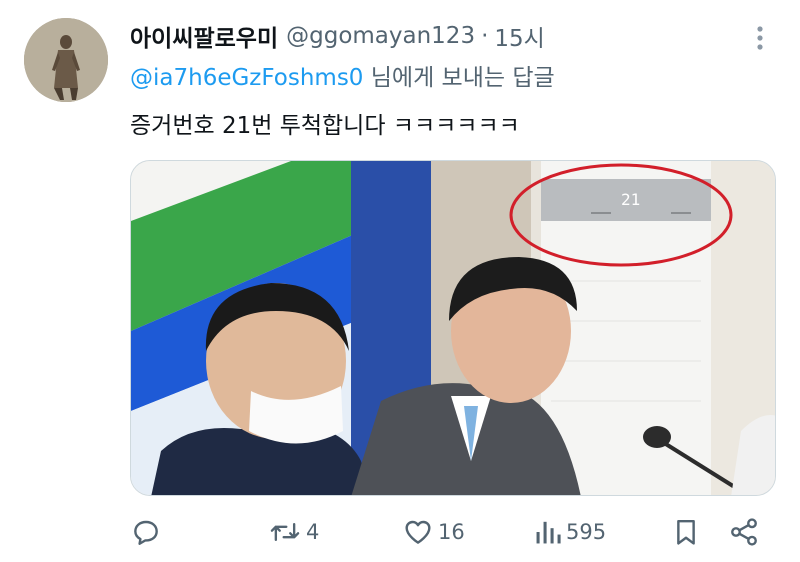 The image size is (800, 562). What do you see at coordinates (418, 532) in the screenshot?
I see `heart-icon` at bounding box center [418, 532].